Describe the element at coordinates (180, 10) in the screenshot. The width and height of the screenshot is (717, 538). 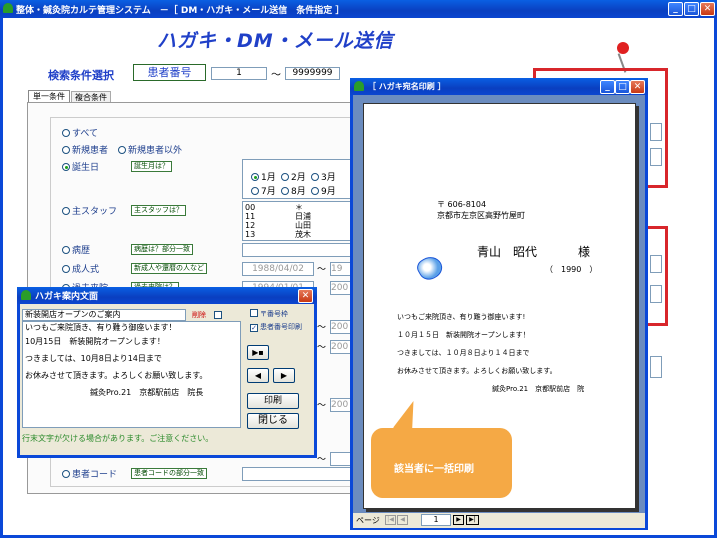
I see `window-title: 整体・鍼灸院カルテ管理システム －［ DM・ハガキ・メール送信 条件指定 ］` at that location.